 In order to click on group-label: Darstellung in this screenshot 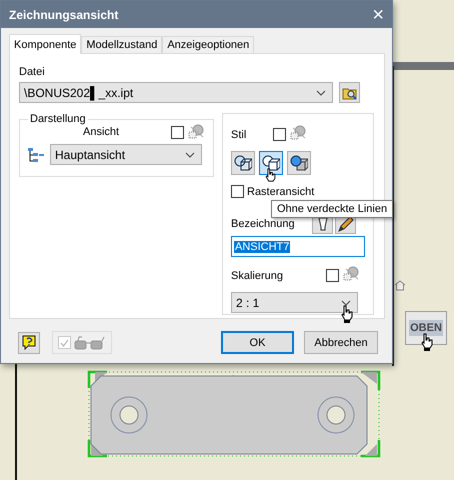, I will do `click(58, 119)`.